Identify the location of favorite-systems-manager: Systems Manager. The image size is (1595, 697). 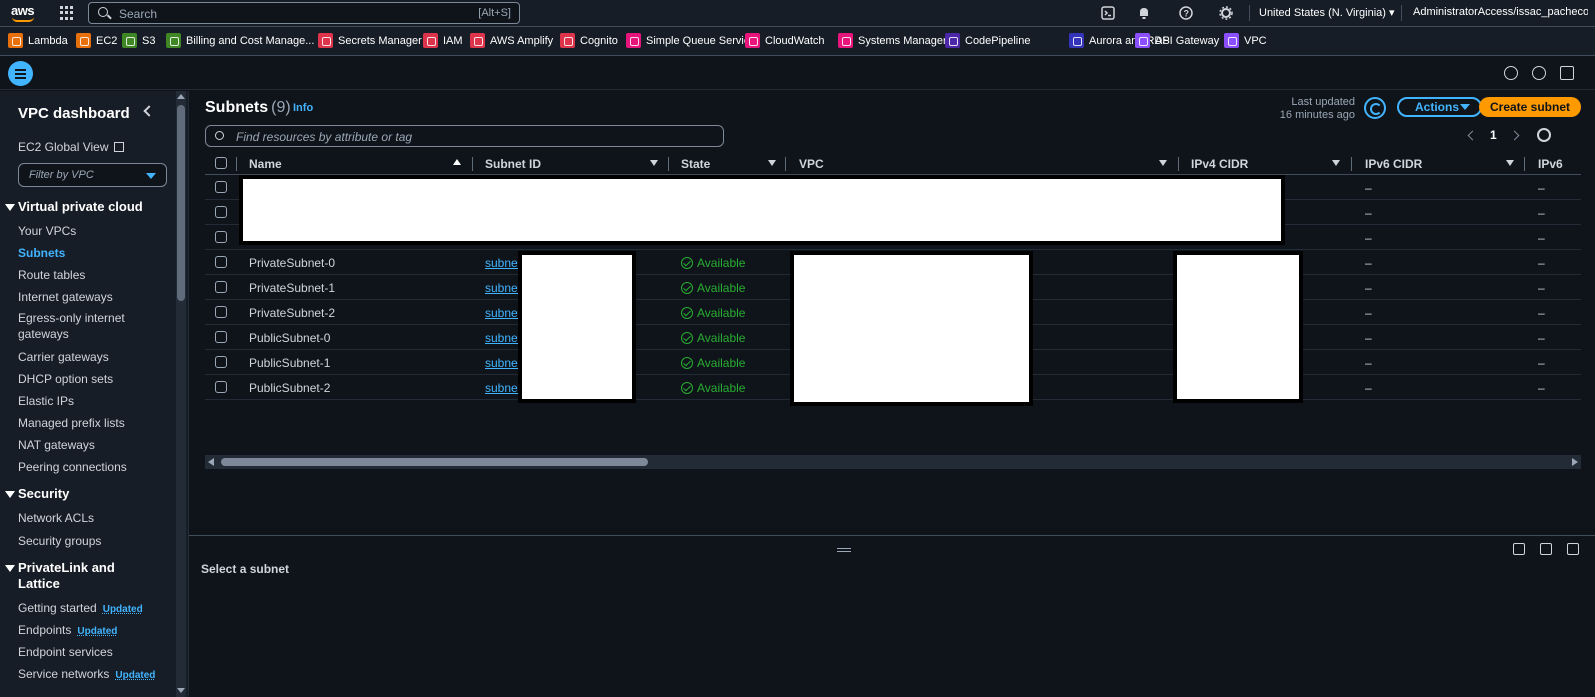
(892, 40).